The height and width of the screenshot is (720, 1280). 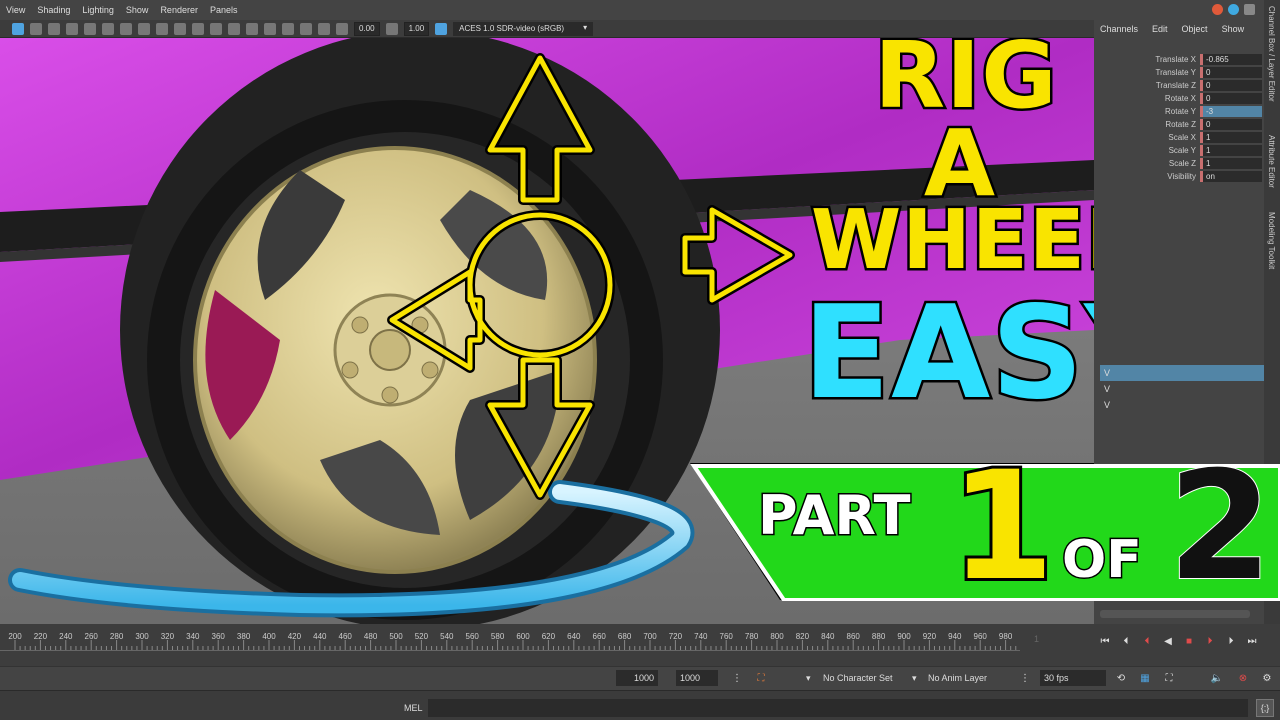 I want to click on attr-value-field-selected: -3, so click(x=1231, y=111).